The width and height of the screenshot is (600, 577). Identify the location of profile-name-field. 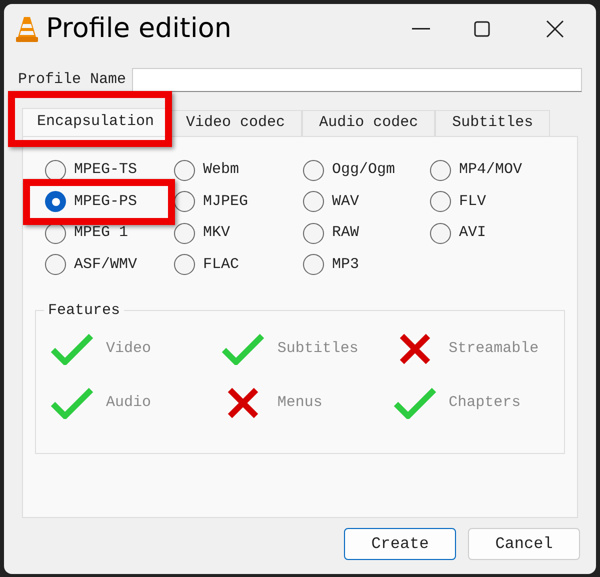
(357, 80).